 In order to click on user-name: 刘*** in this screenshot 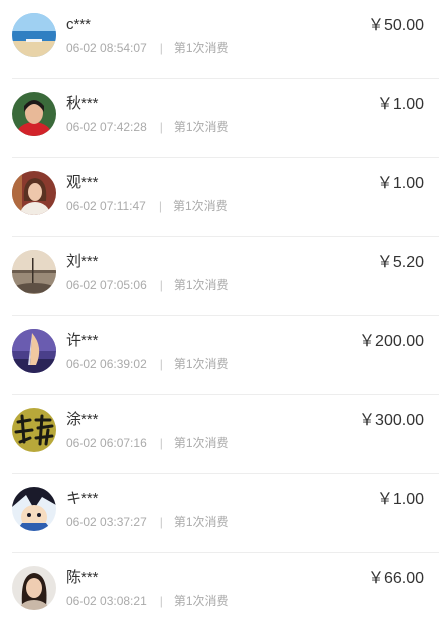, I will do `click(82, 261)`.